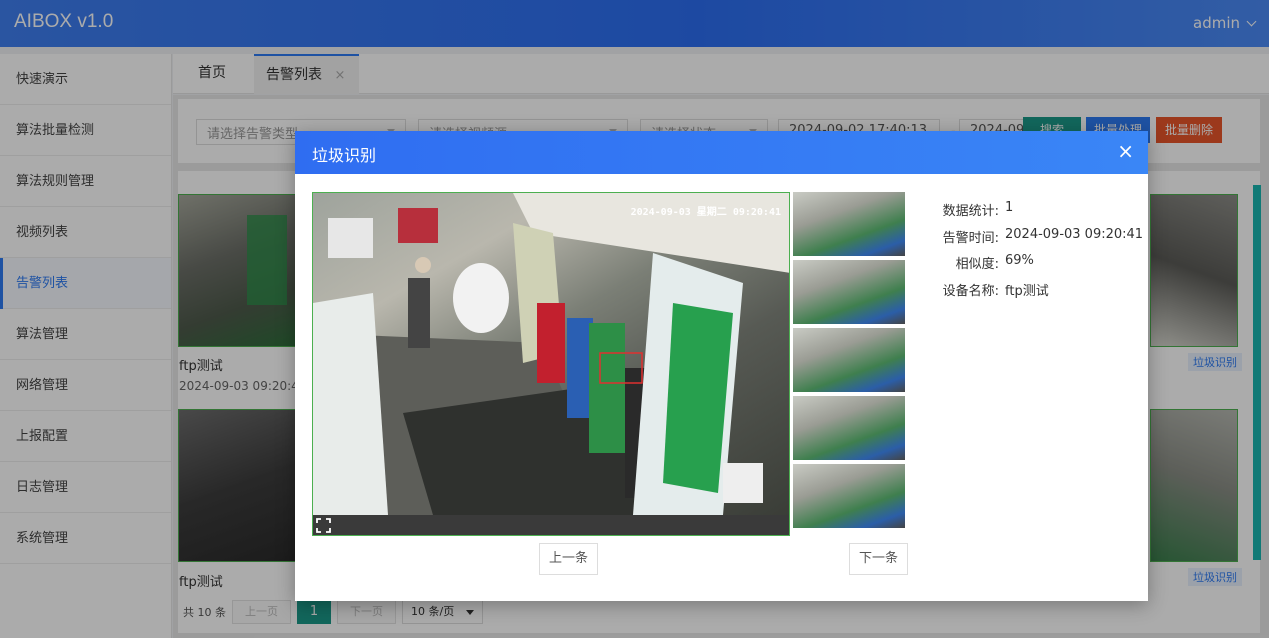 This screenshot has height=638, width=1269. I want to click on info-row-time: 告警时间: 2024-09-03 09:20:41, so click(1038, 240).